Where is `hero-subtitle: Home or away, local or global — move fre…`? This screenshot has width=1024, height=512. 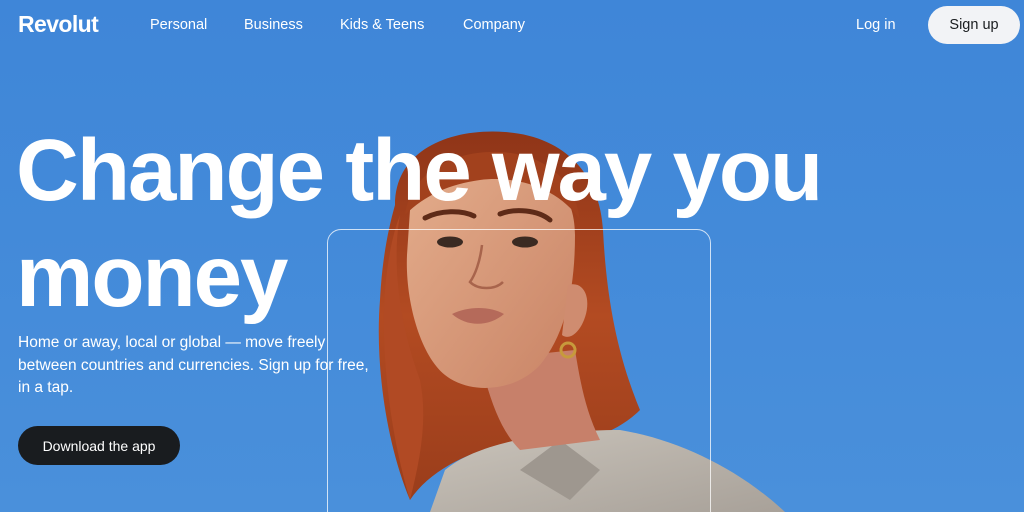 hero-subtitle: Home or away, local or global — move fre… is located at coordinates (218, 366).